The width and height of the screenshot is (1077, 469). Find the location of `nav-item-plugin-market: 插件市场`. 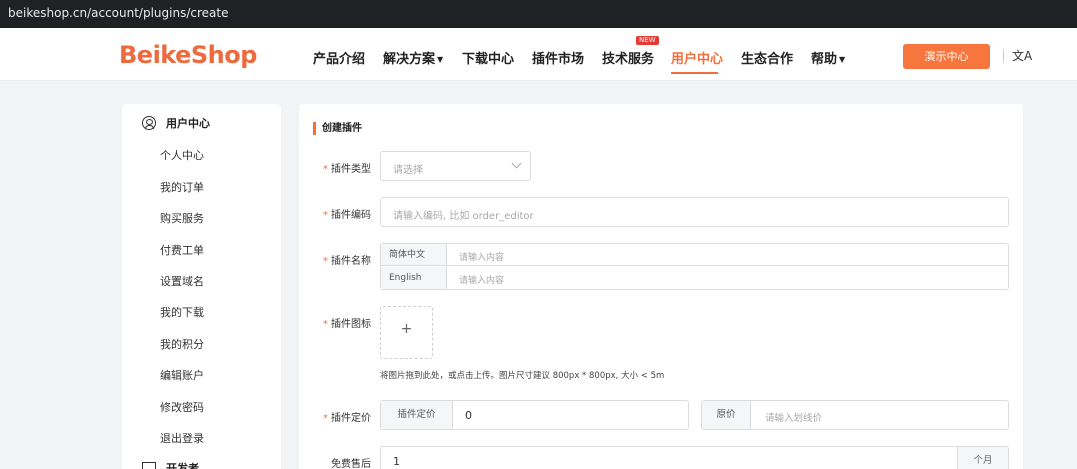

nav-item-plugin-market: 插件市场 is located at coordinates (558, 57).